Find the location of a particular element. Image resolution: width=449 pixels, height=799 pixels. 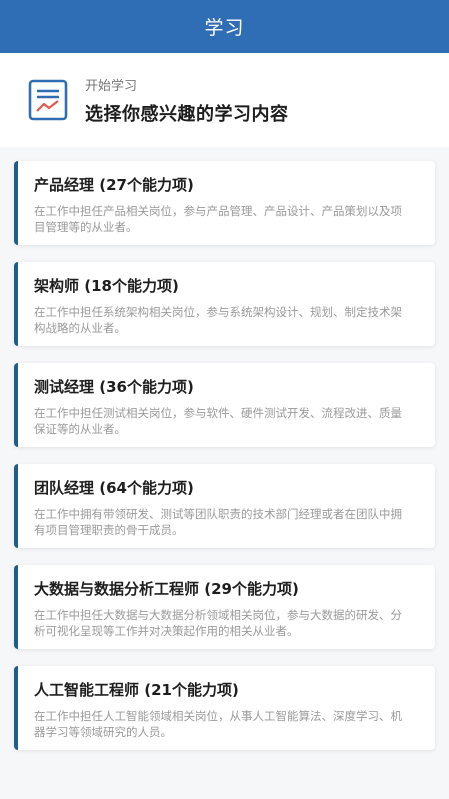

hero-title: 选择你感兴趣的学习内容 is located at coordinates (187, 114).